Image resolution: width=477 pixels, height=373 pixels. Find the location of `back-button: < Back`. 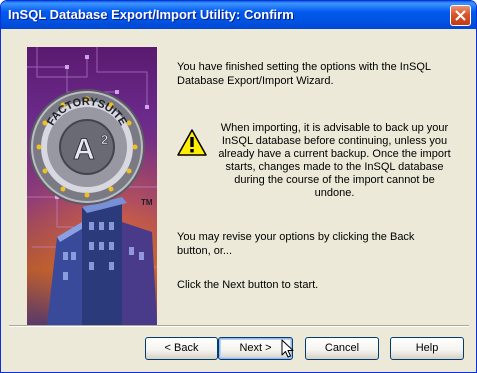

back-button: < Back is located at coordinates (181, 348).